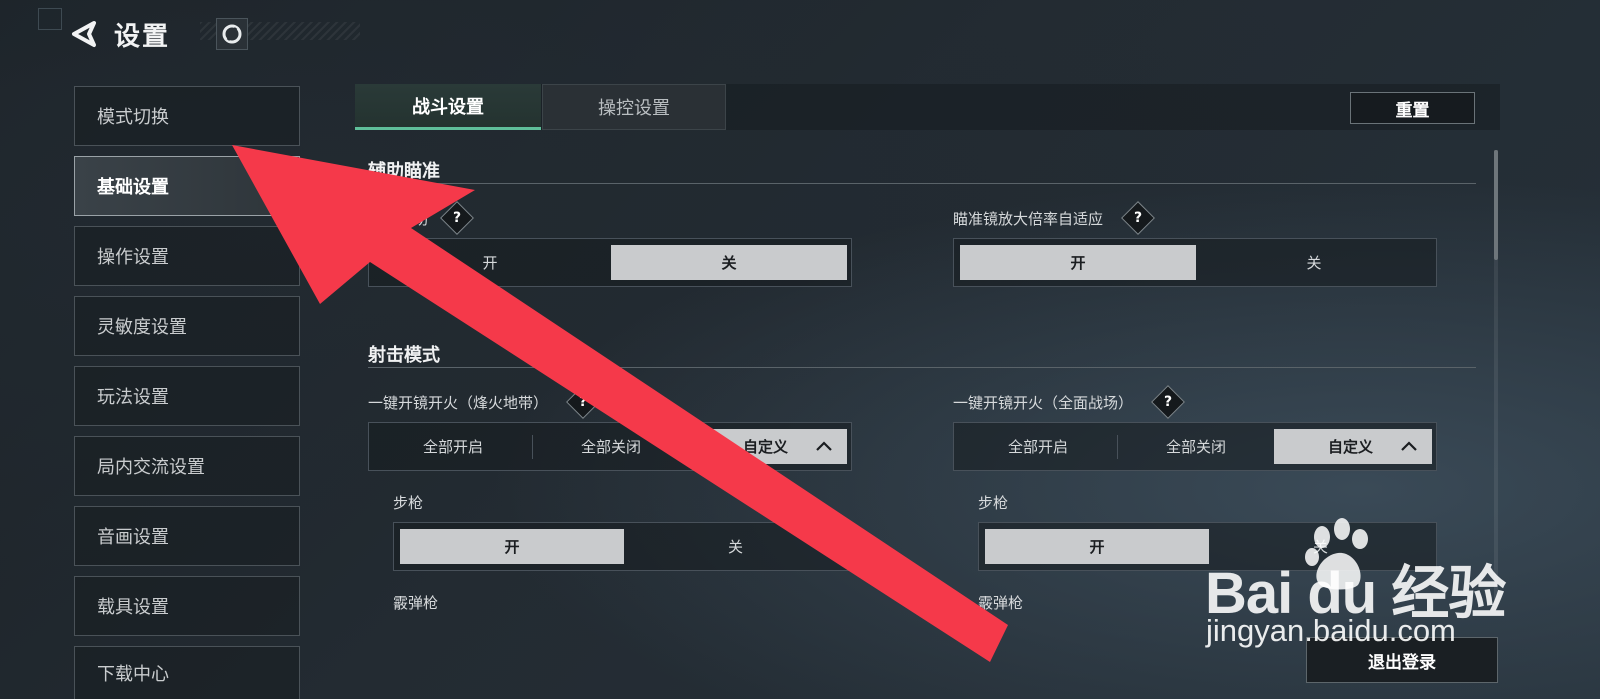  I want to click on fire-left-rifle-off-option: 关, so click(735, 546).